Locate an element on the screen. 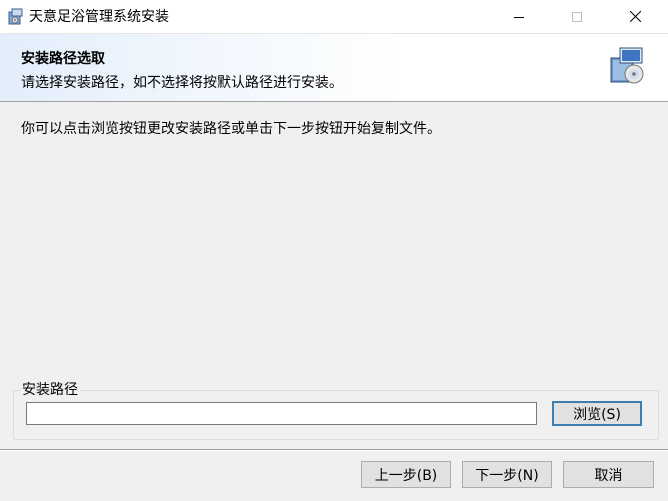 This screenshot has height=501, width=668. cancel-button: 取消 is located at coordinates (608, 474).